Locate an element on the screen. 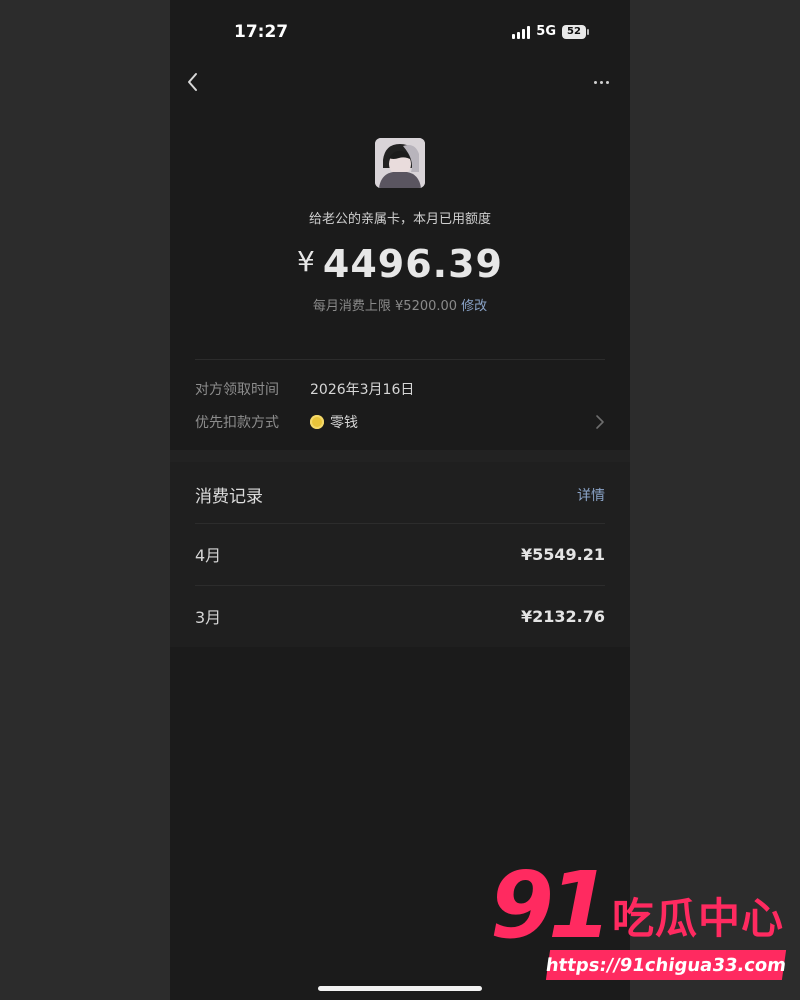  card-title: 给老公的亲属卡，本月已用额度 is located at coordinates (399, 219).